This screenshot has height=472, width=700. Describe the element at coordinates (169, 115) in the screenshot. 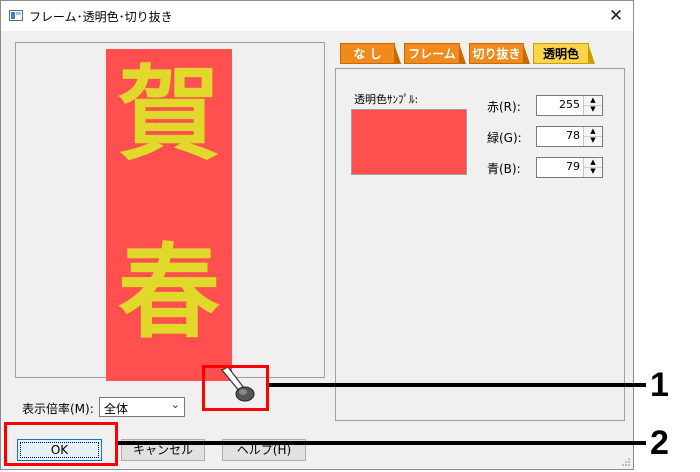

I see `preview-kanji-top: 賀` at that location.